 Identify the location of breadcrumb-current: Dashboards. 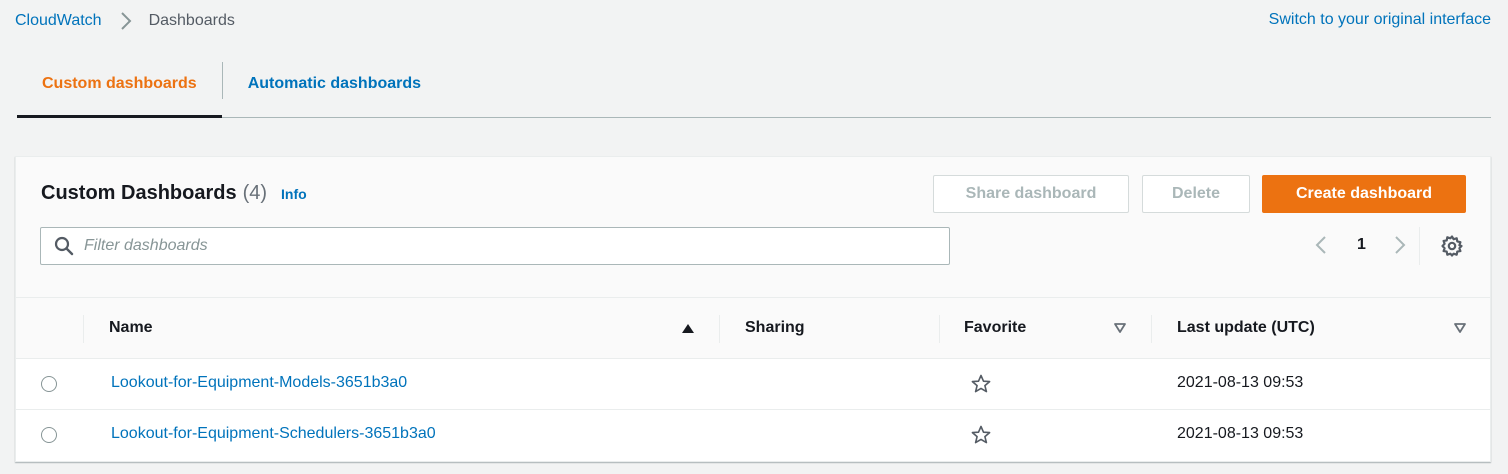
(191, 20).